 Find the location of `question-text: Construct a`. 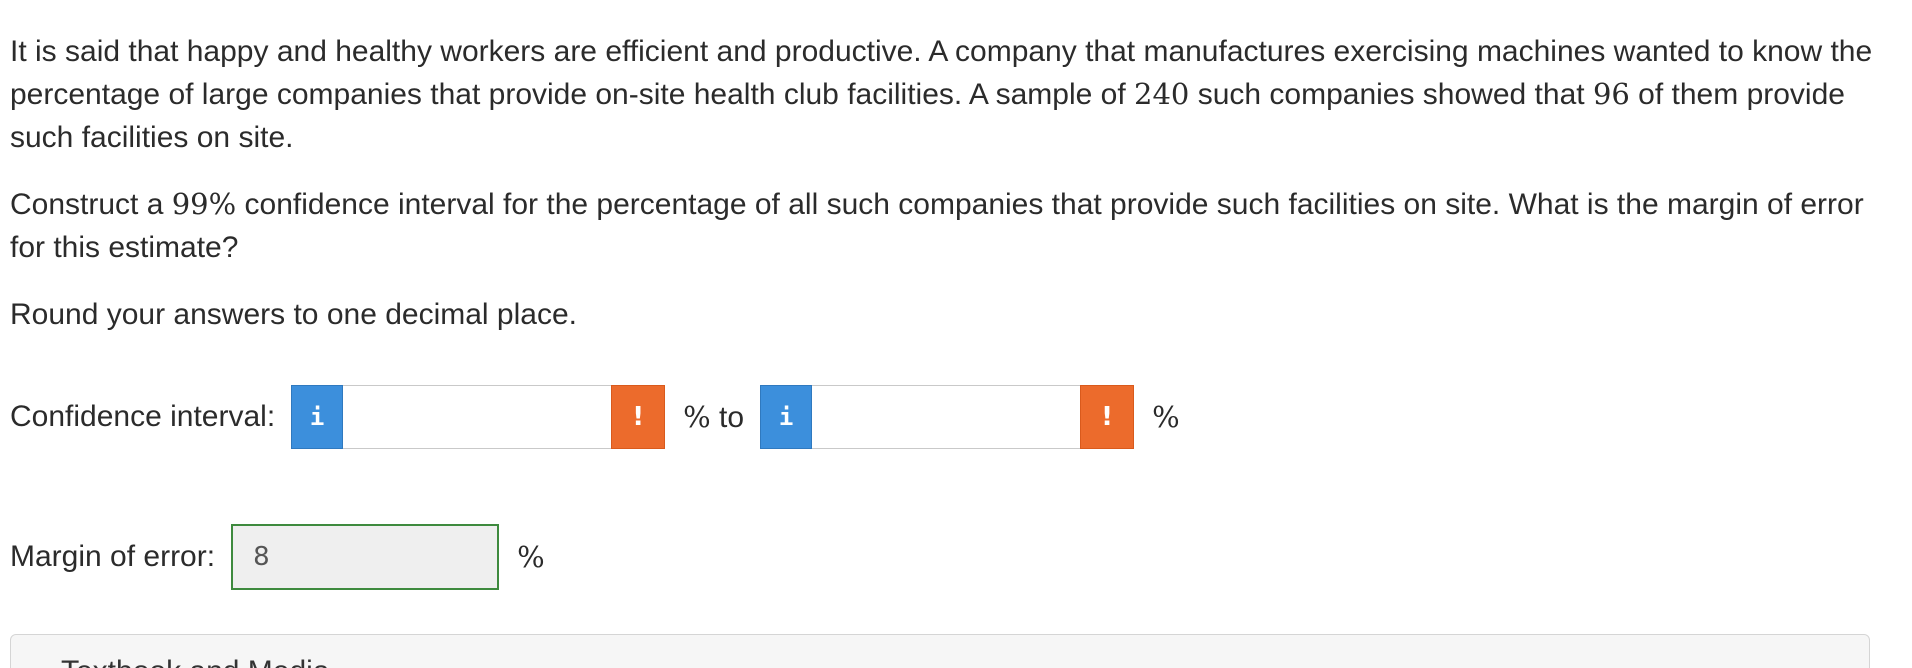

question-text: Construct a is located at coordinates (91, 204).